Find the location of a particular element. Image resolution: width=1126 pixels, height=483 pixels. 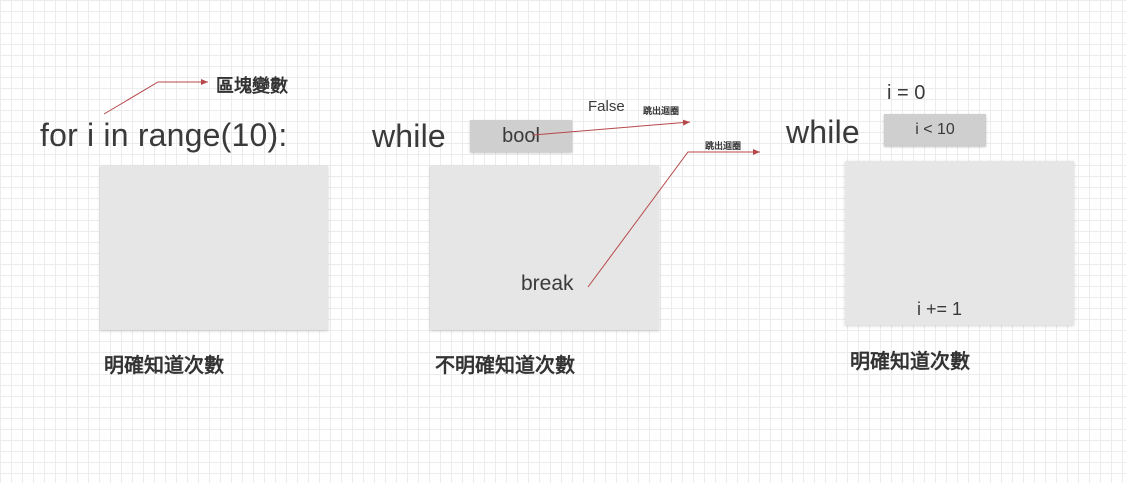

init-statement: i = 0 is located at coordinates (906, 93).